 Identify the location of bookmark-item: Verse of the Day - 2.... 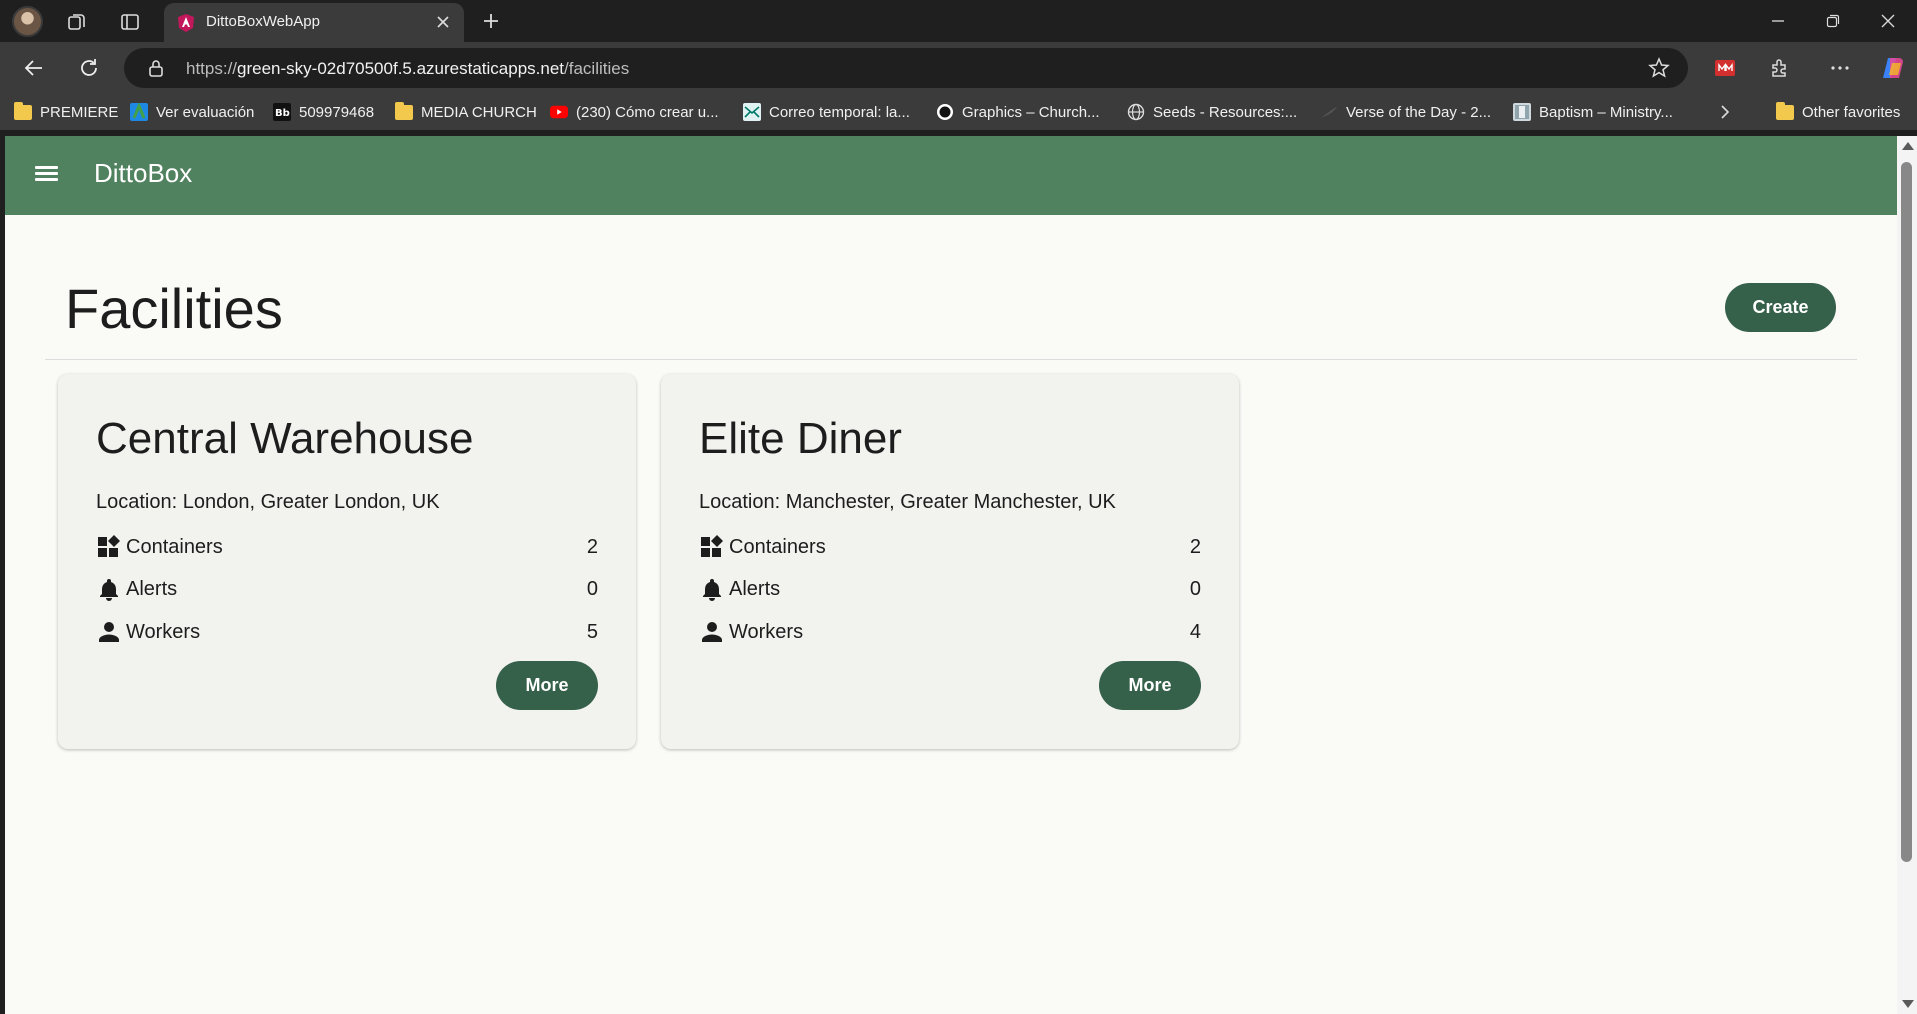
(1405, 112).